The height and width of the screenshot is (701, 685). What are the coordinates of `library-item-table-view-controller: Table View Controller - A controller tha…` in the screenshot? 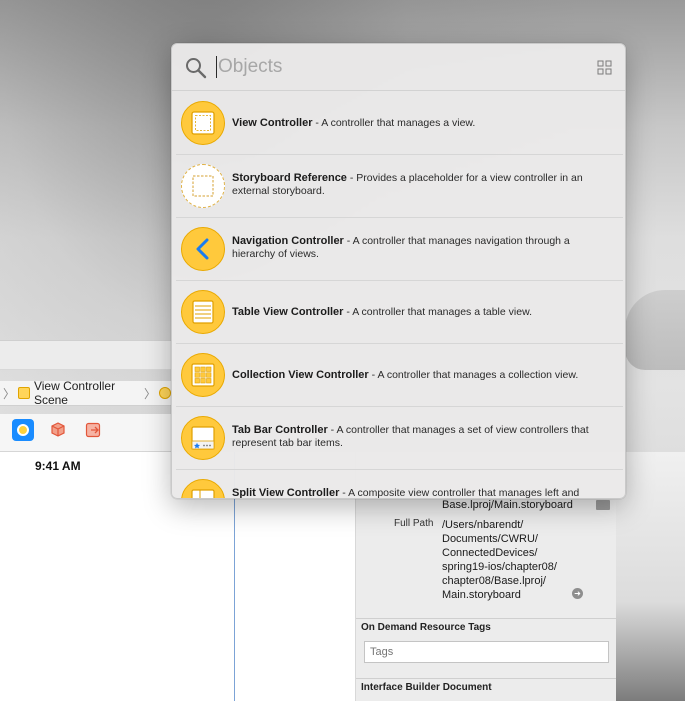 It's located at (398, 312).